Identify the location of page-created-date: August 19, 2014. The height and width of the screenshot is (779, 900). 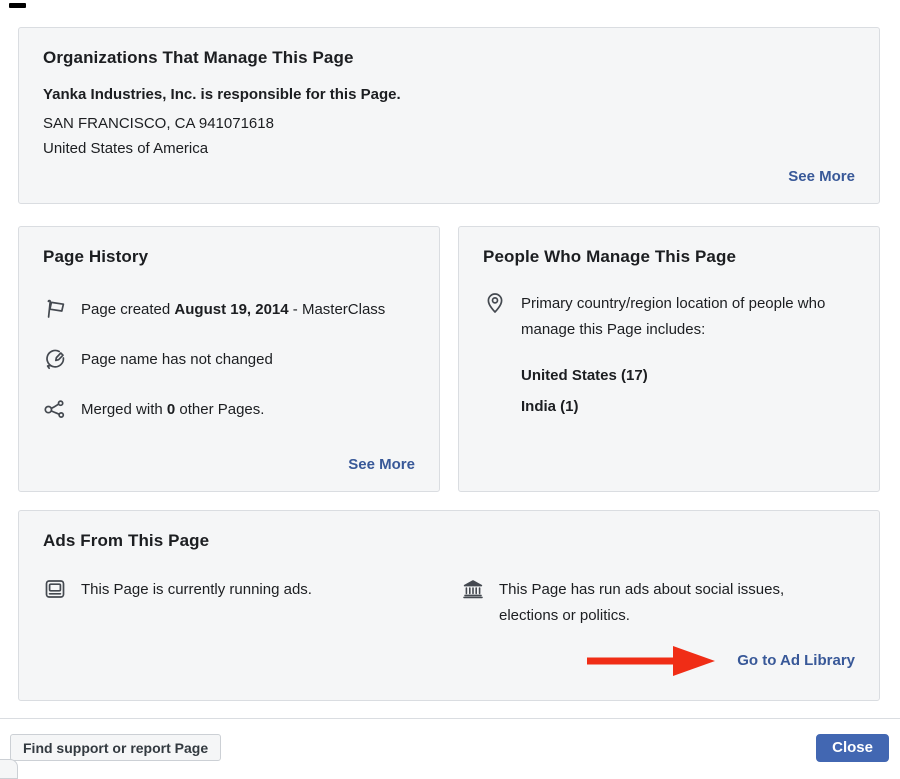
(231, 309).